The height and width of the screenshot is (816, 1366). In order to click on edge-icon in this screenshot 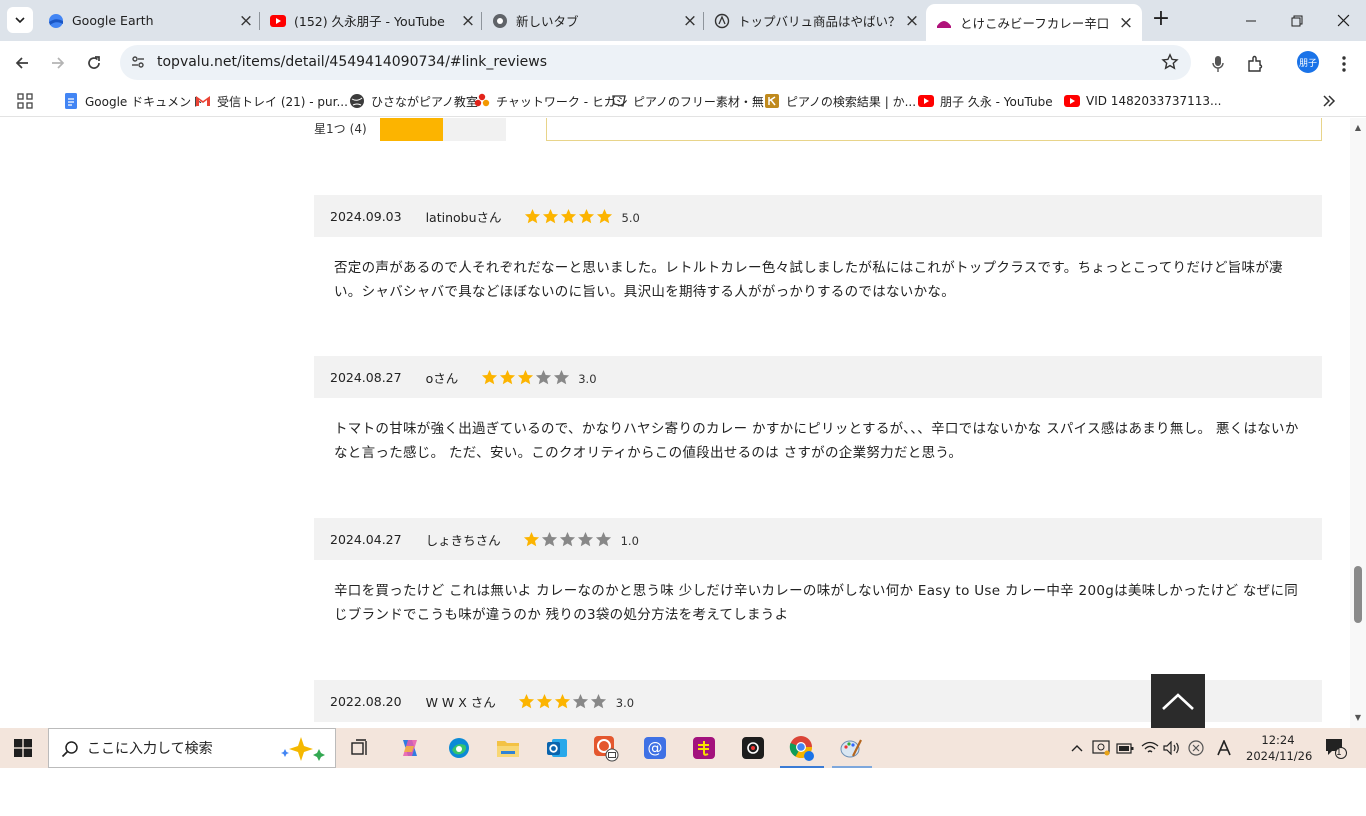, I will do `click(459, 748)`.